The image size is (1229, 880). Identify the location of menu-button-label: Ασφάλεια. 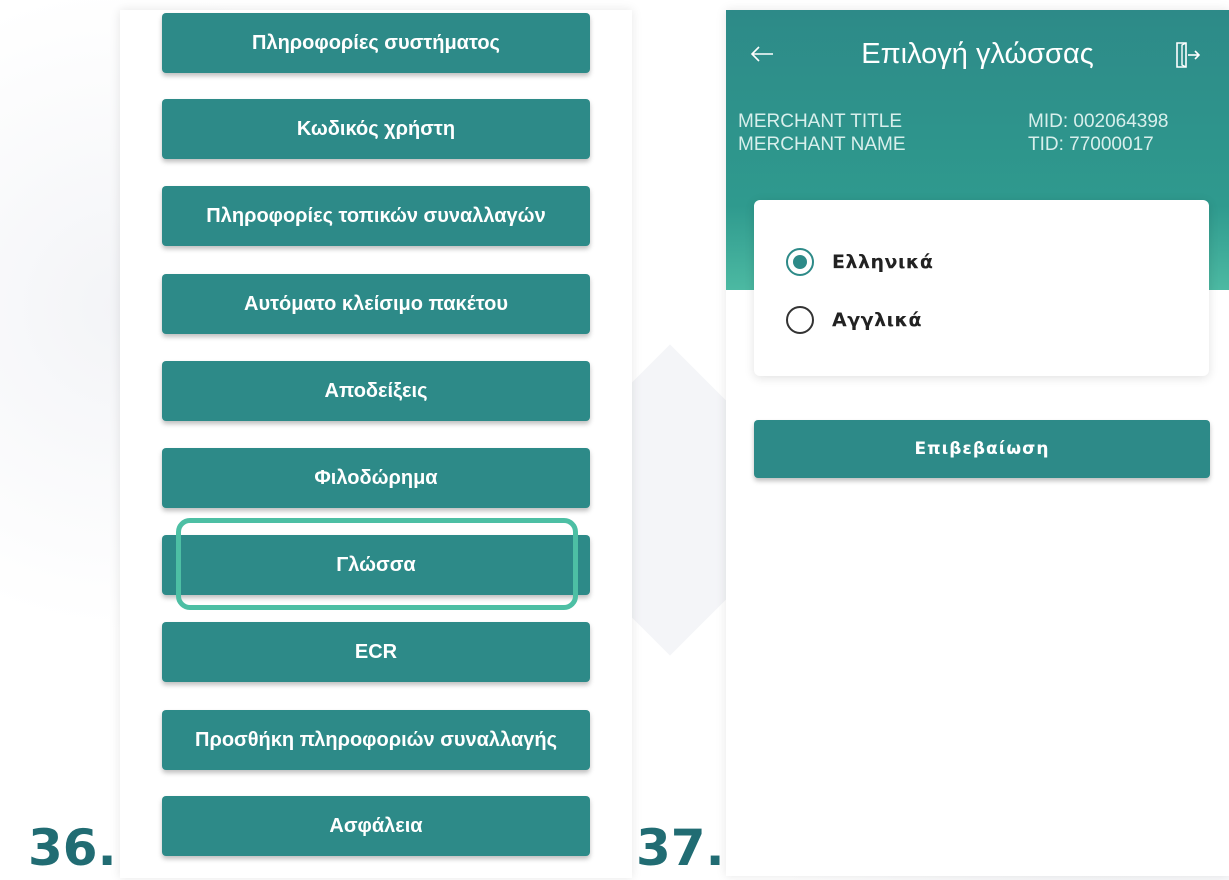
(376, 825).